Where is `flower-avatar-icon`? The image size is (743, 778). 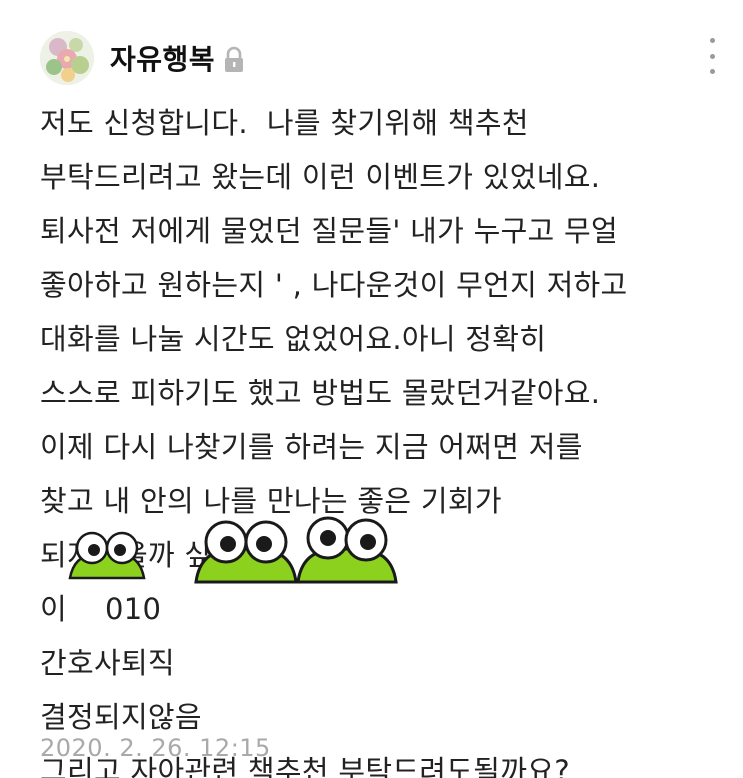
flower-avatar-icon is located at coordinates (67, 58).